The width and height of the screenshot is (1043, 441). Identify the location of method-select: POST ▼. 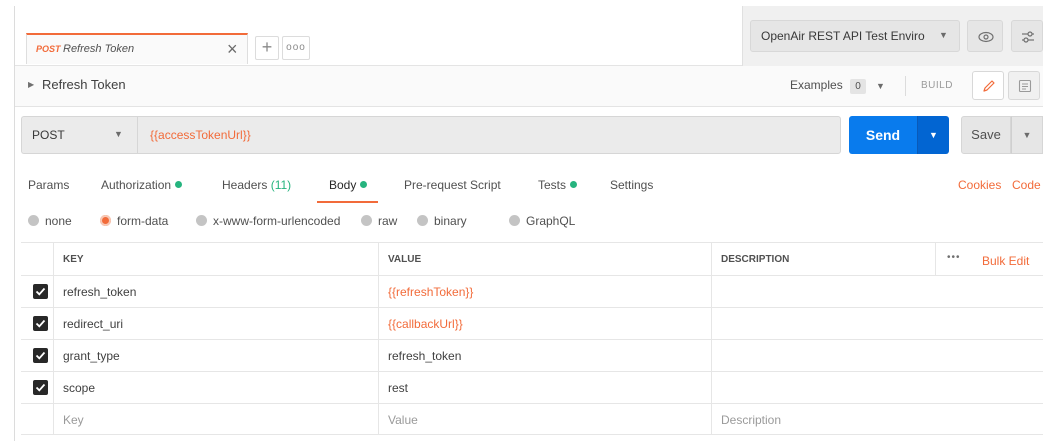
(79, 135).